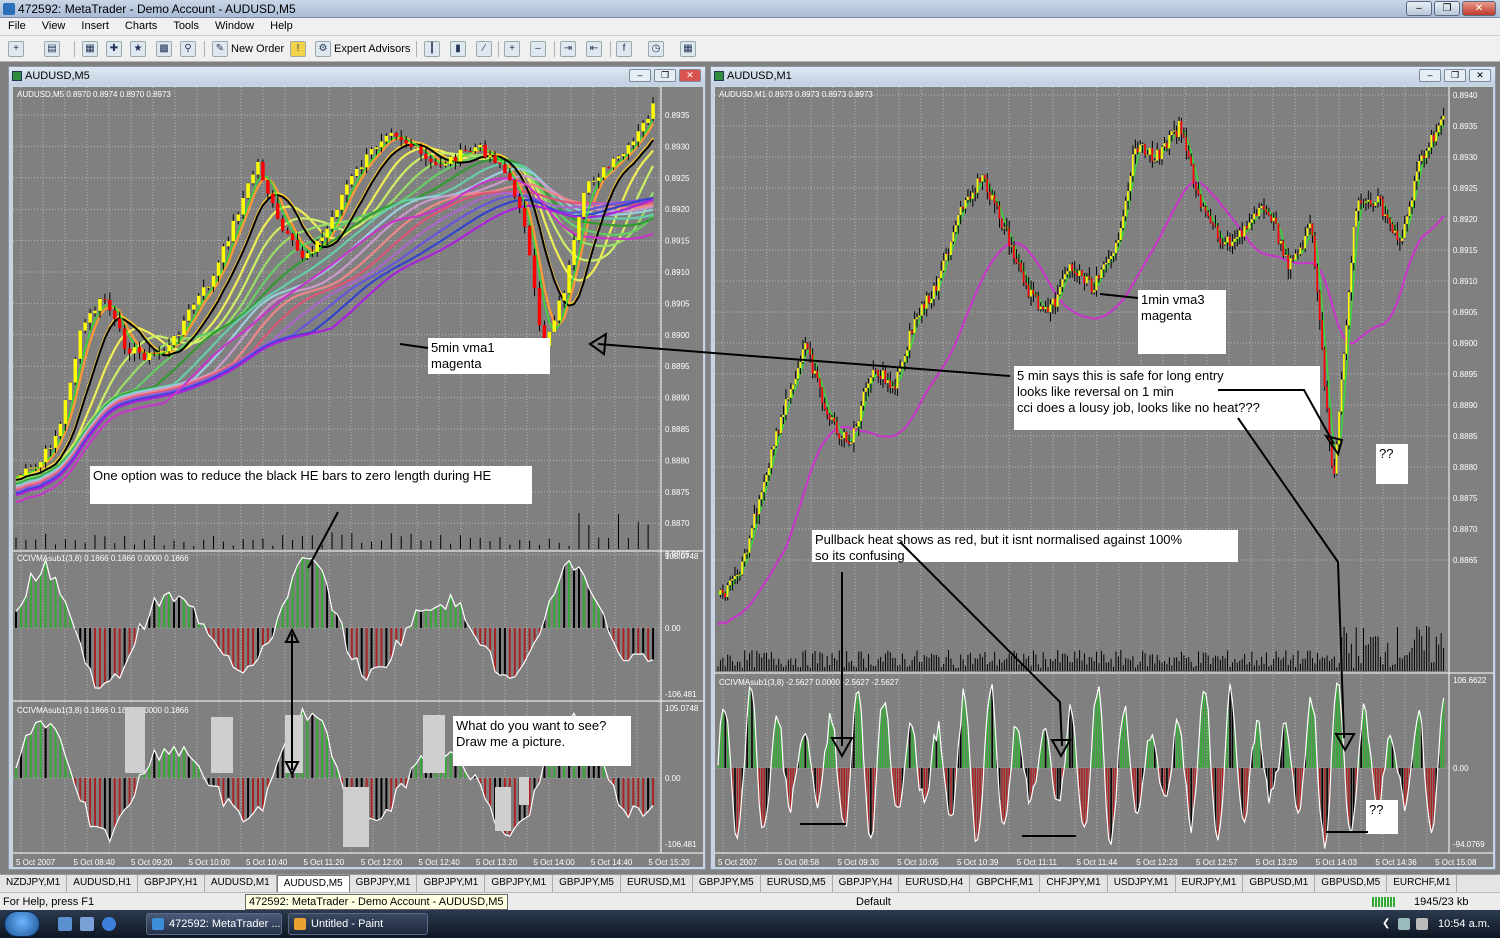 This screenshot has width=1500, height=938. I want to click on chart-tab: GBPUSD,M1, so click(1279, 883).